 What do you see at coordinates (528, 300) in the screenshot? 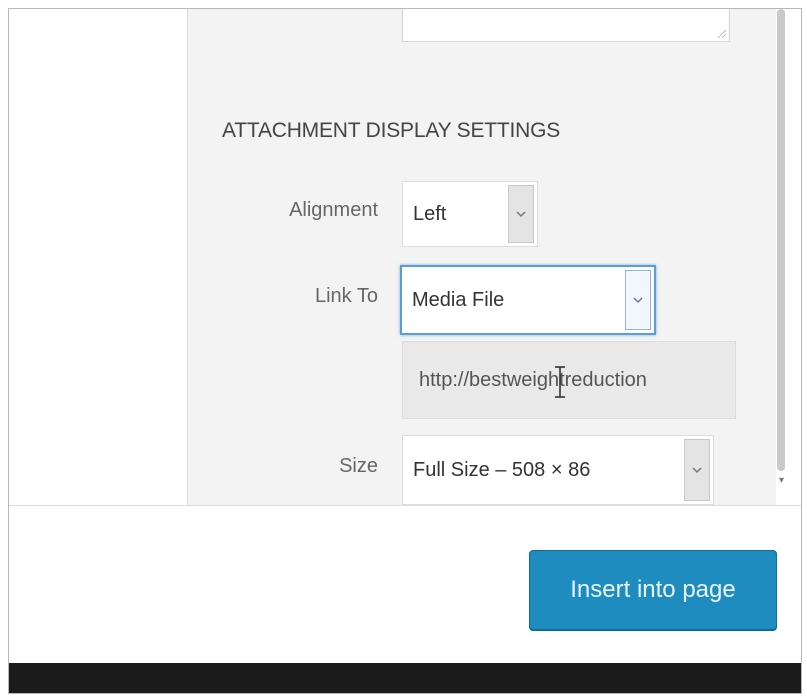
I see `link-to-select: Media File` at bounding box center [528, 300].